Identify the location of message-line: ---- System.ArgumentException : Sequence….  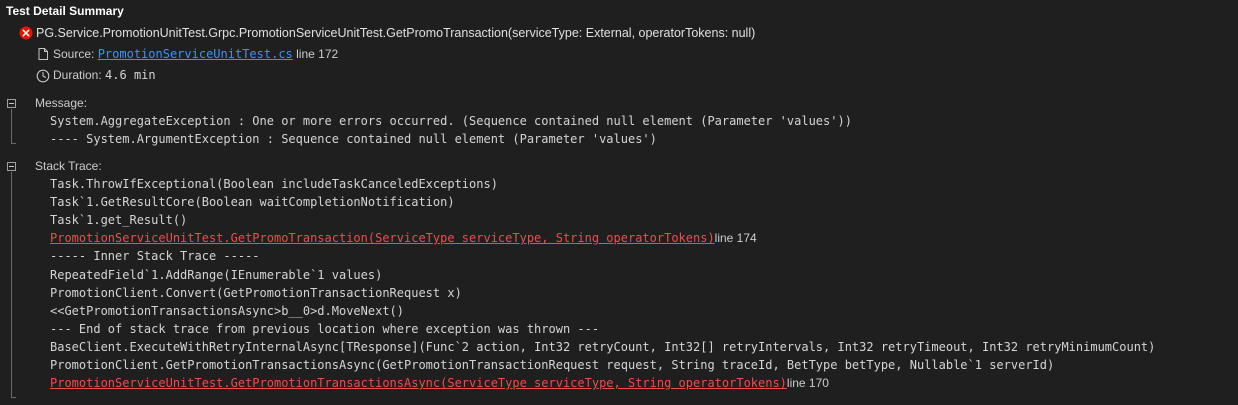
(353, 139).